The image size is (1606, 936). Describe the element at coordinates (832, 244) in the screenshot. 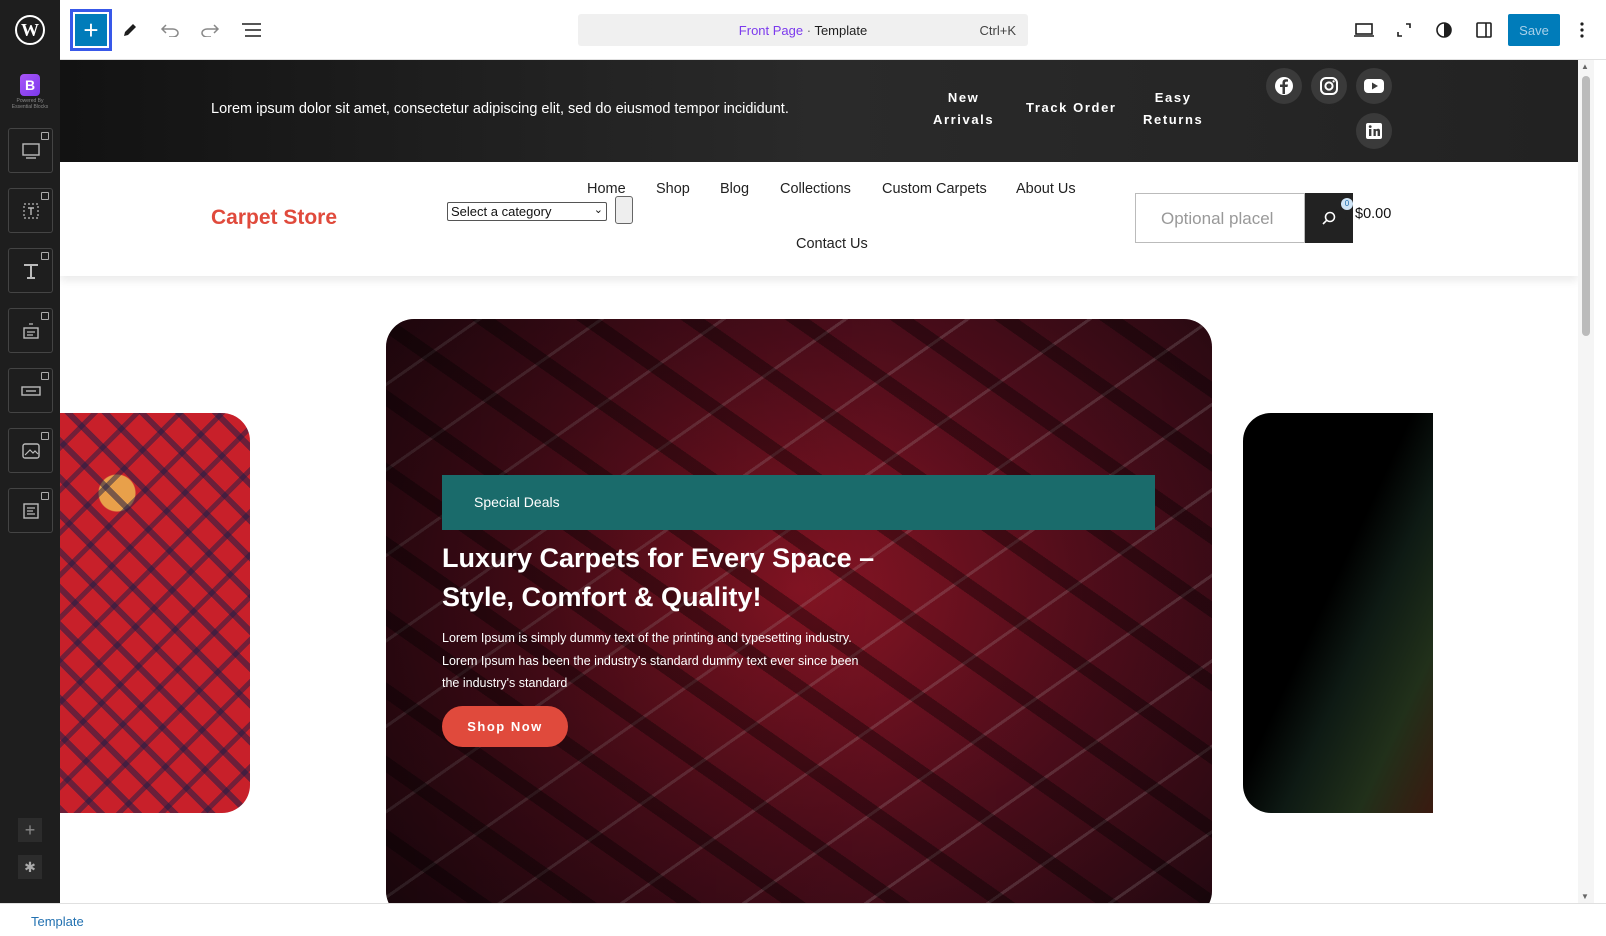

I see `nav-contact-us: Contact Us` at that location.